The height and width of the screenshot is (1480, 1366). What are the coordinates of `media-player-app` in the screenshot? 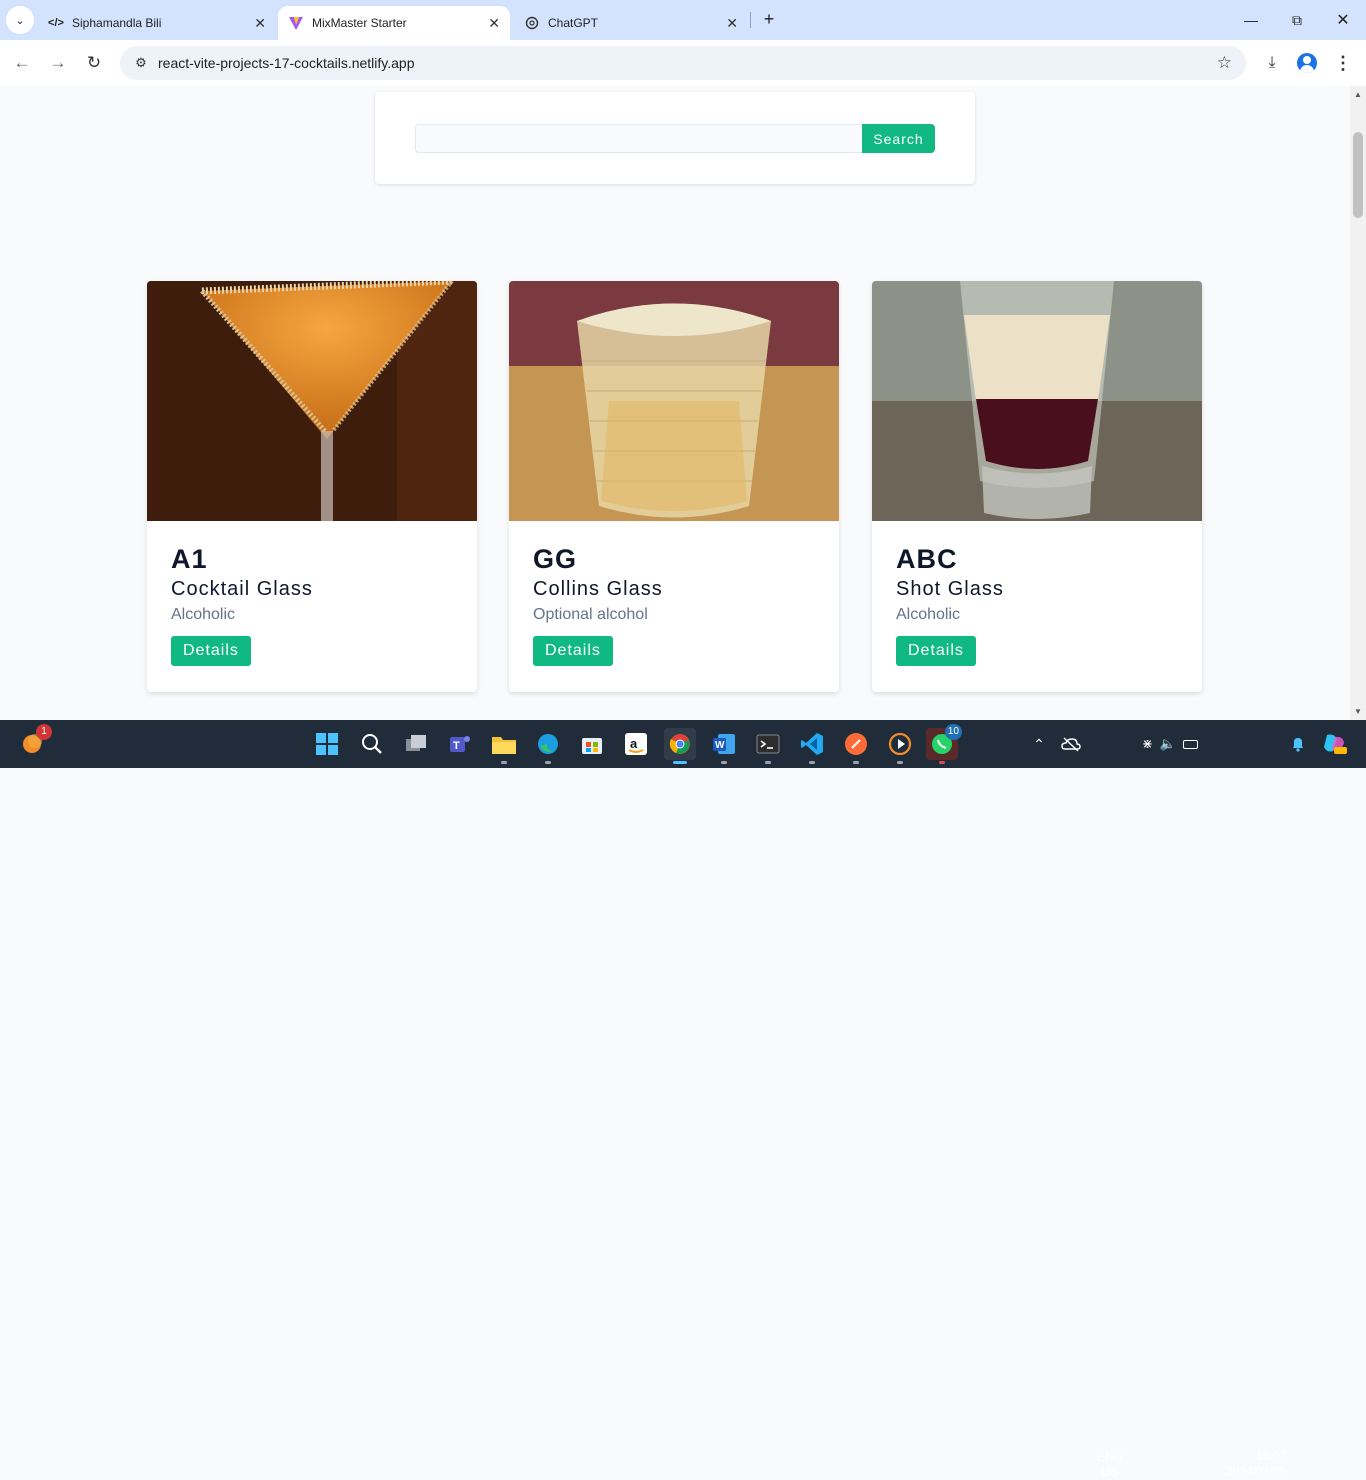 It's located at (900, 746).